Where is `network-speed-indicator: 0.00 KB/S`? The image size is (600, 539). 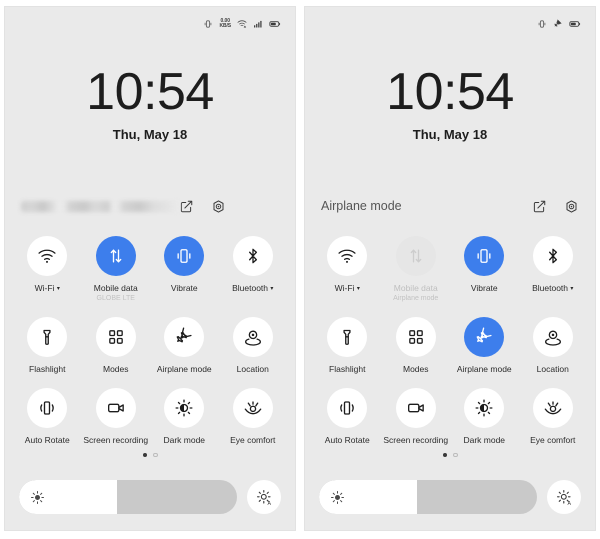
network-speed-indicator: 0.00 KB/S is located at coordinates (225, 23).